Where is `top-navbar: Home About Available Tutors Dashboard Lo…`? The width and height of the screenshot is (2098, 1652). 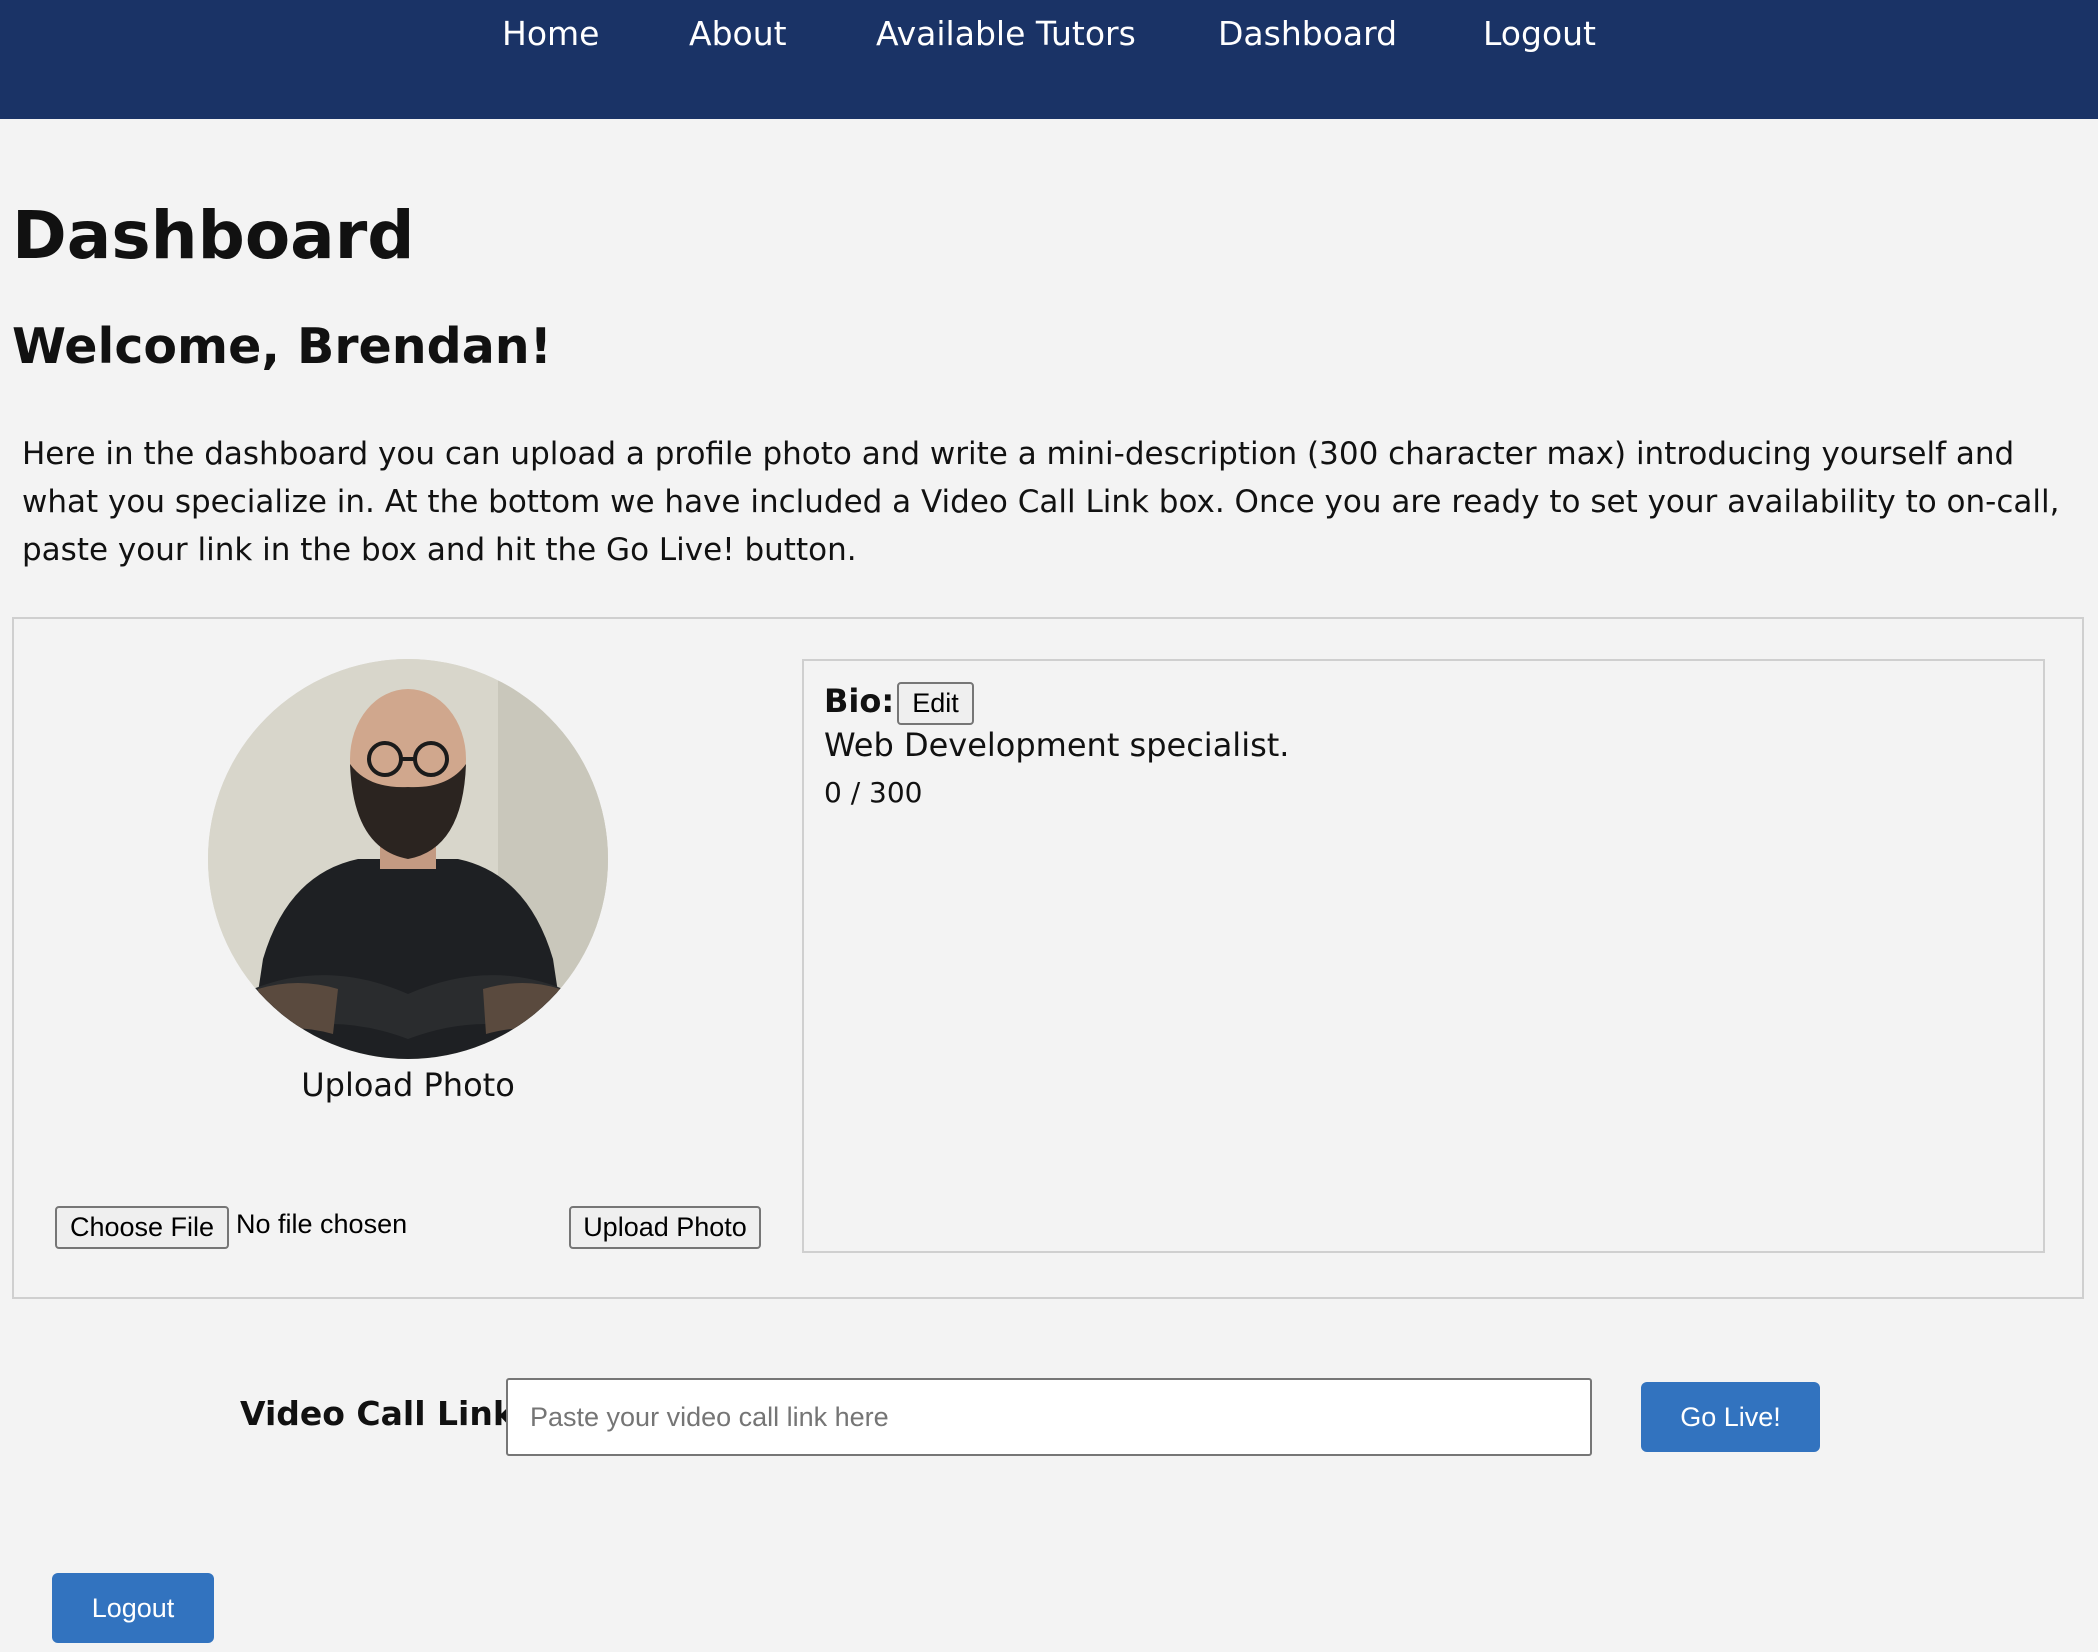
top-navbar: Home About Available Tutors Dashboard Lo… is located at coordinates (1049, 59).